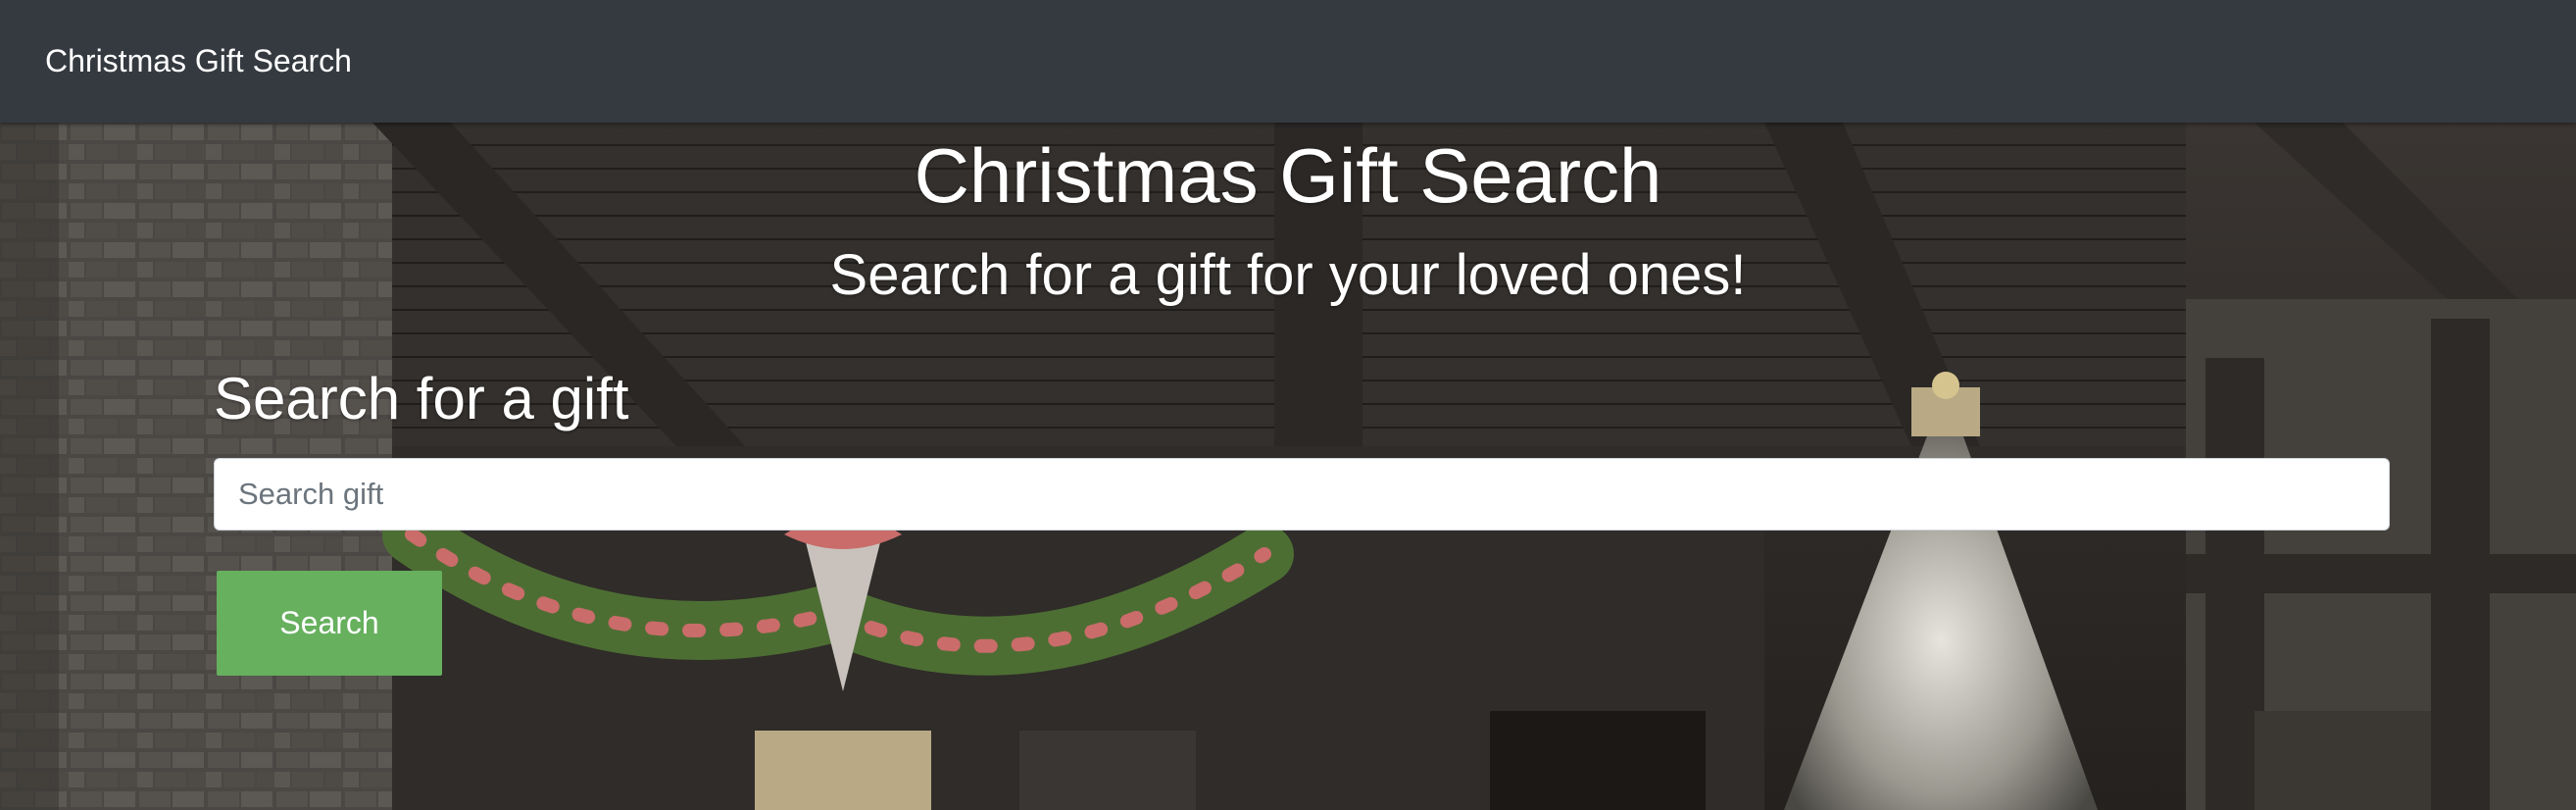 The image size is (2576, 810). Describe the element at coordinates (1302, 494) in the screenshot. I see `search-gift-input` at that location.